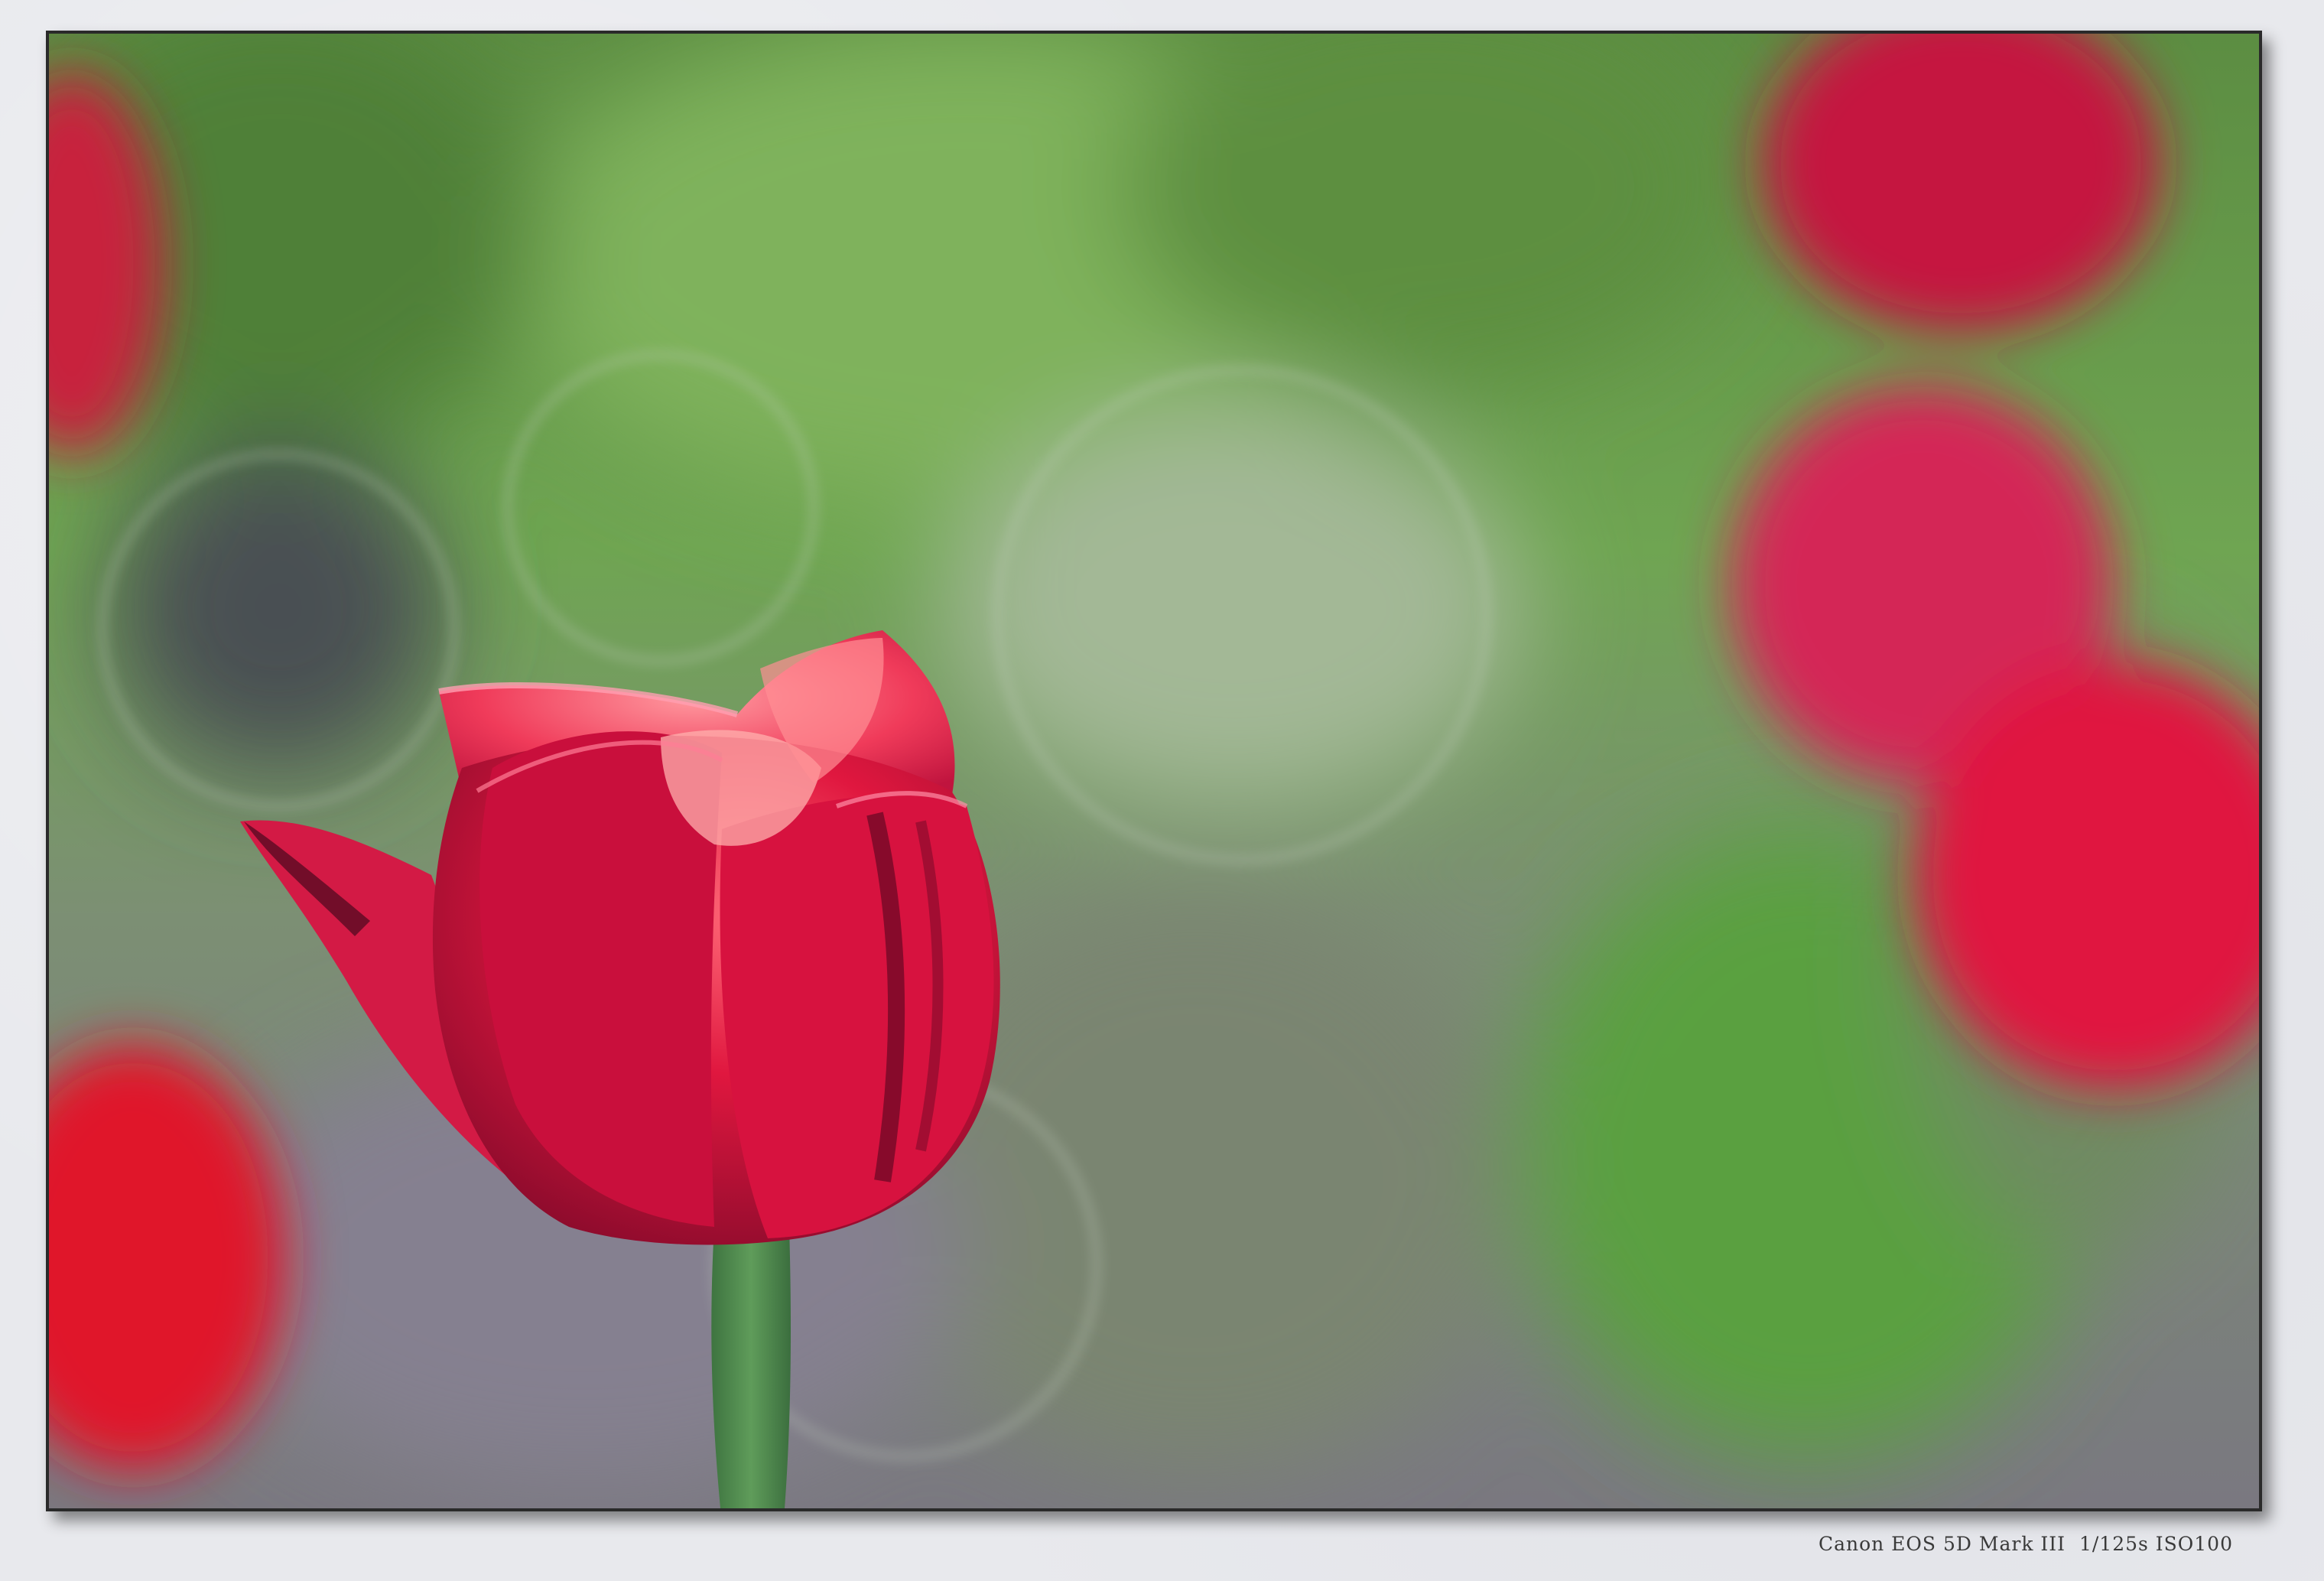 The image size is (2324, 1581). I want to click on camera-exif-caption: Canon EOS 5D Mark III 1/125s ISO100, so click(2025, 1544).